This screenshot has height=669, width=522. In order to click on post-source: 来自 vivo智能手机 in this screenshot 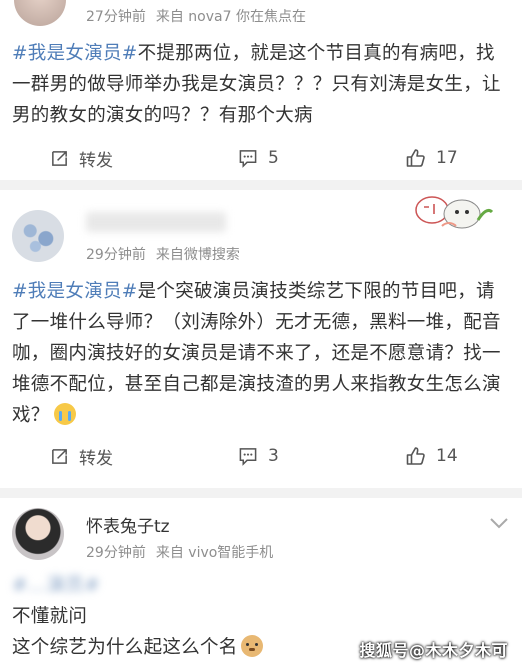, I will do `click(214, 553)`.